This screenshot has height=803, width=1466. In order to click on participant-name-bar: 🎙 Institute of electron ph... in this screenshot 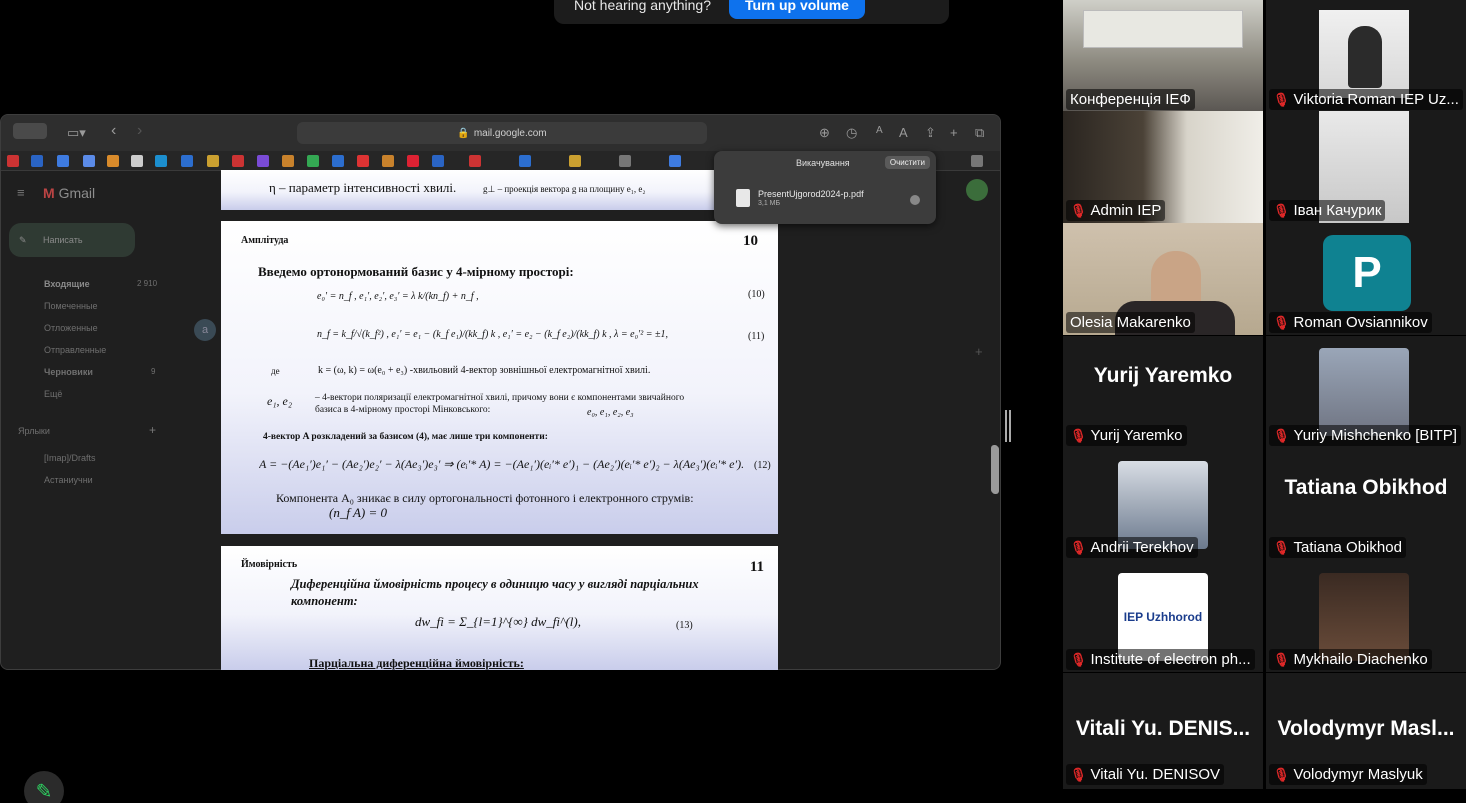, I will do `click(1160, 659)`.